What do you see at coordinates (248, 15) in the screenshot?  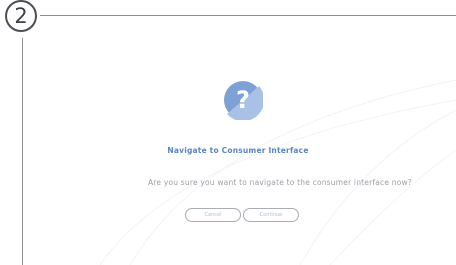 I see `frame-top-line` at bounding box center [248, 15].